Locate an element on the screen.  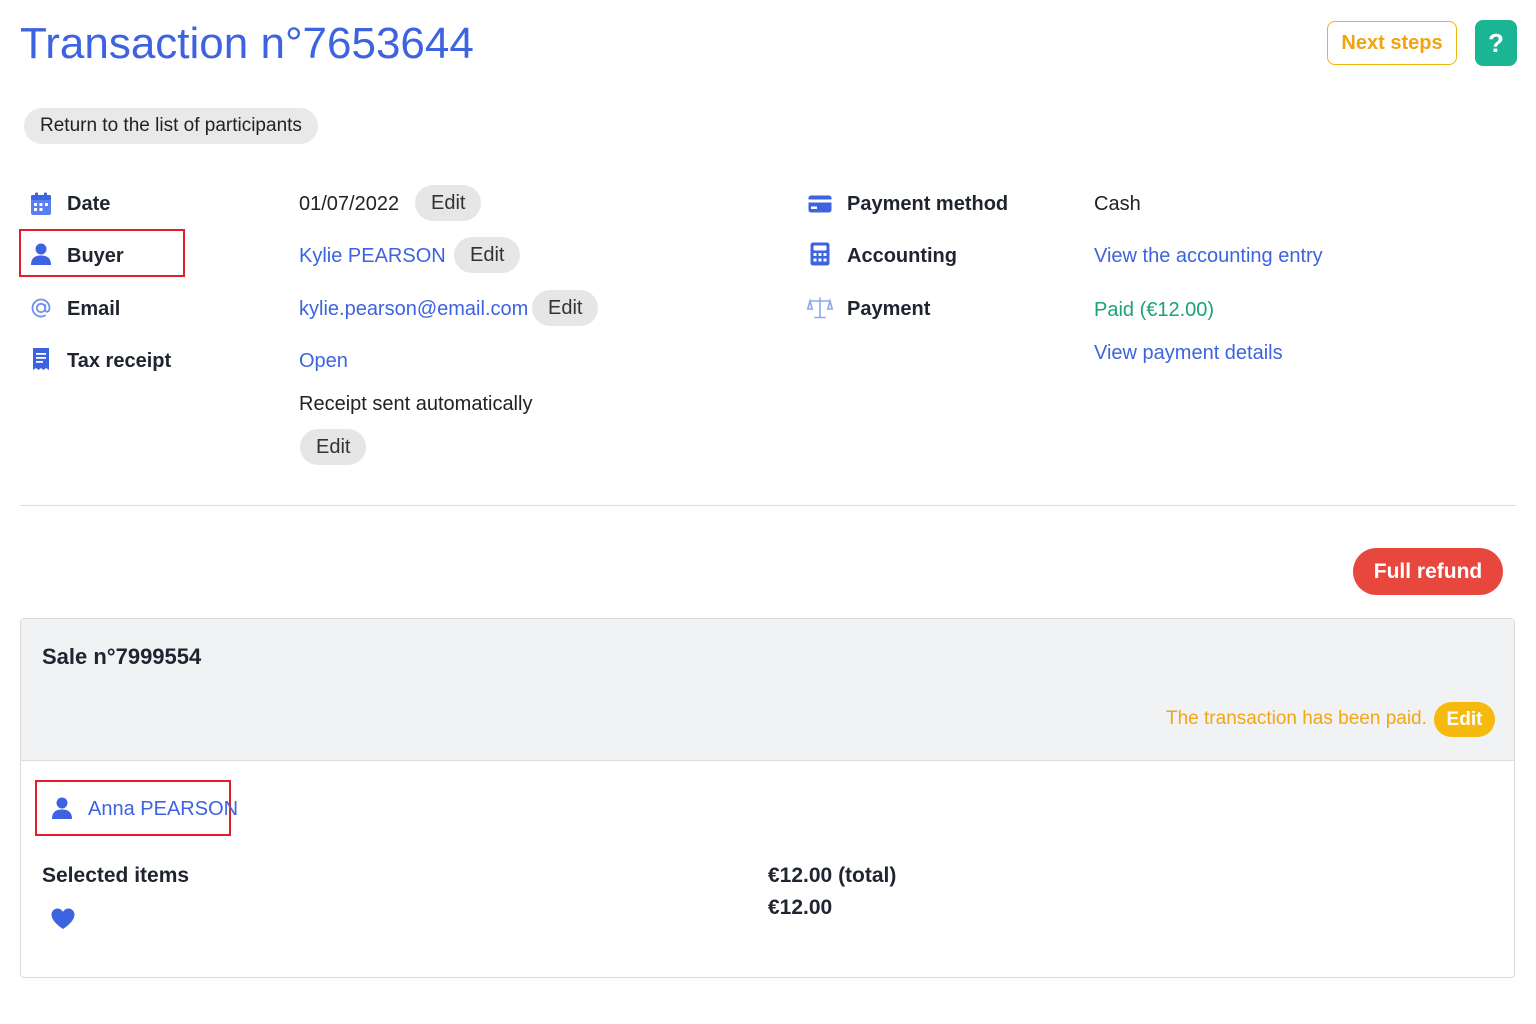
buyer-label: Buyer is located at coordinates (95, 256).